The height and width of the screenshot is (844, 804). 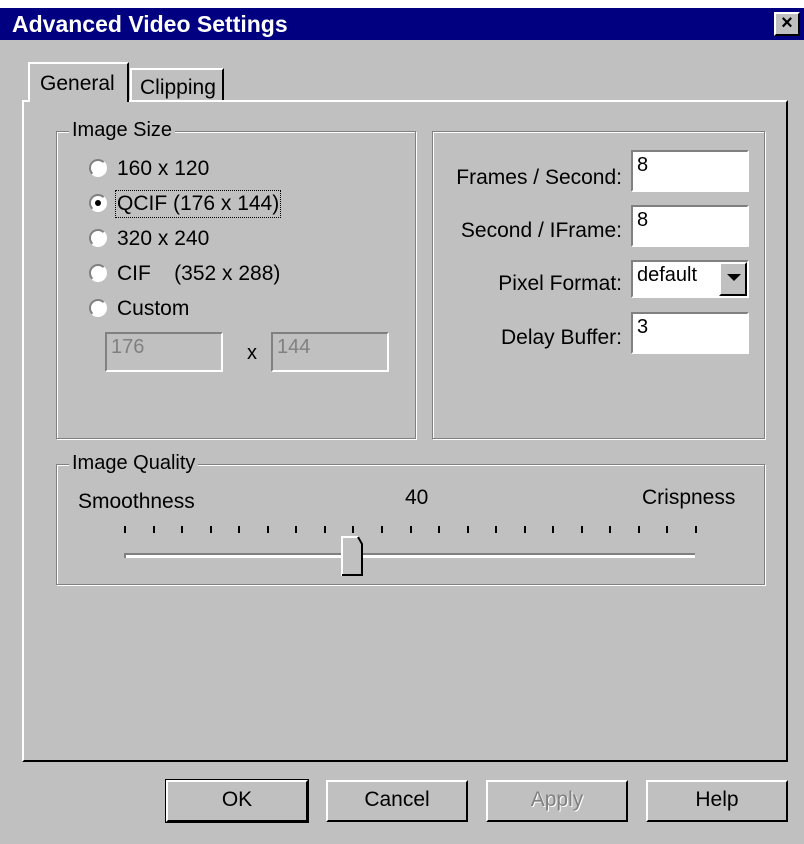 What do you see at coordinates (402, 24) in the screenshot?
I see `titlebar: Advanced Video Settings` at bounding box center [402, 24].